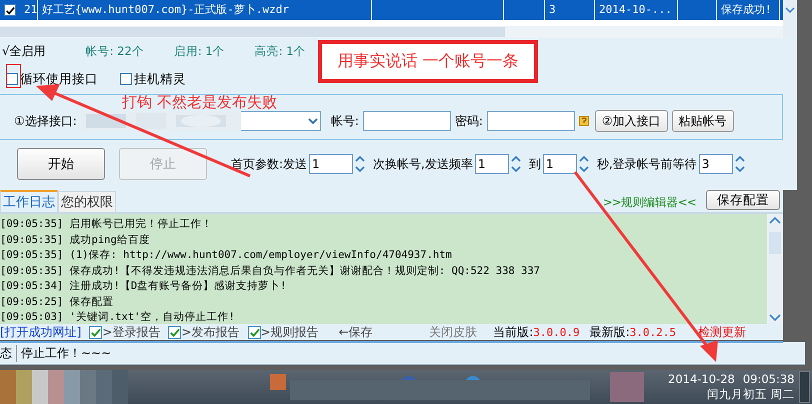  What do you see at coordinates (199, 51) in the screenshot?
I see `stat-label: 启用: 1个` at bounding box center [199, 51].